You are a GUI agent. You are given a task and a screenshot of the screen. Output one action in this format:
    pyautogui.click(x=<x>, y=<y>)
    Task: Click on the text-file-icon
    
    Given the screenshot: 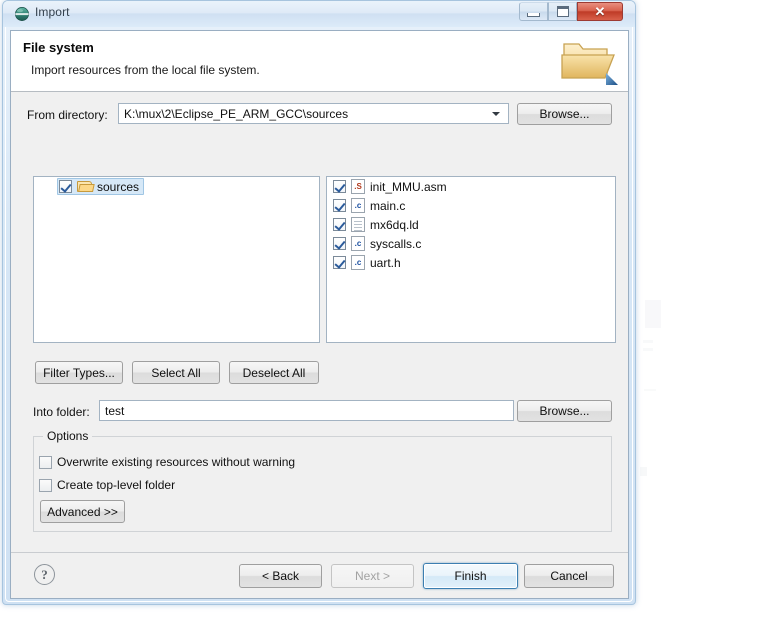 What is the action you would take?
    pyautogui.click(x=358, y=224)
    